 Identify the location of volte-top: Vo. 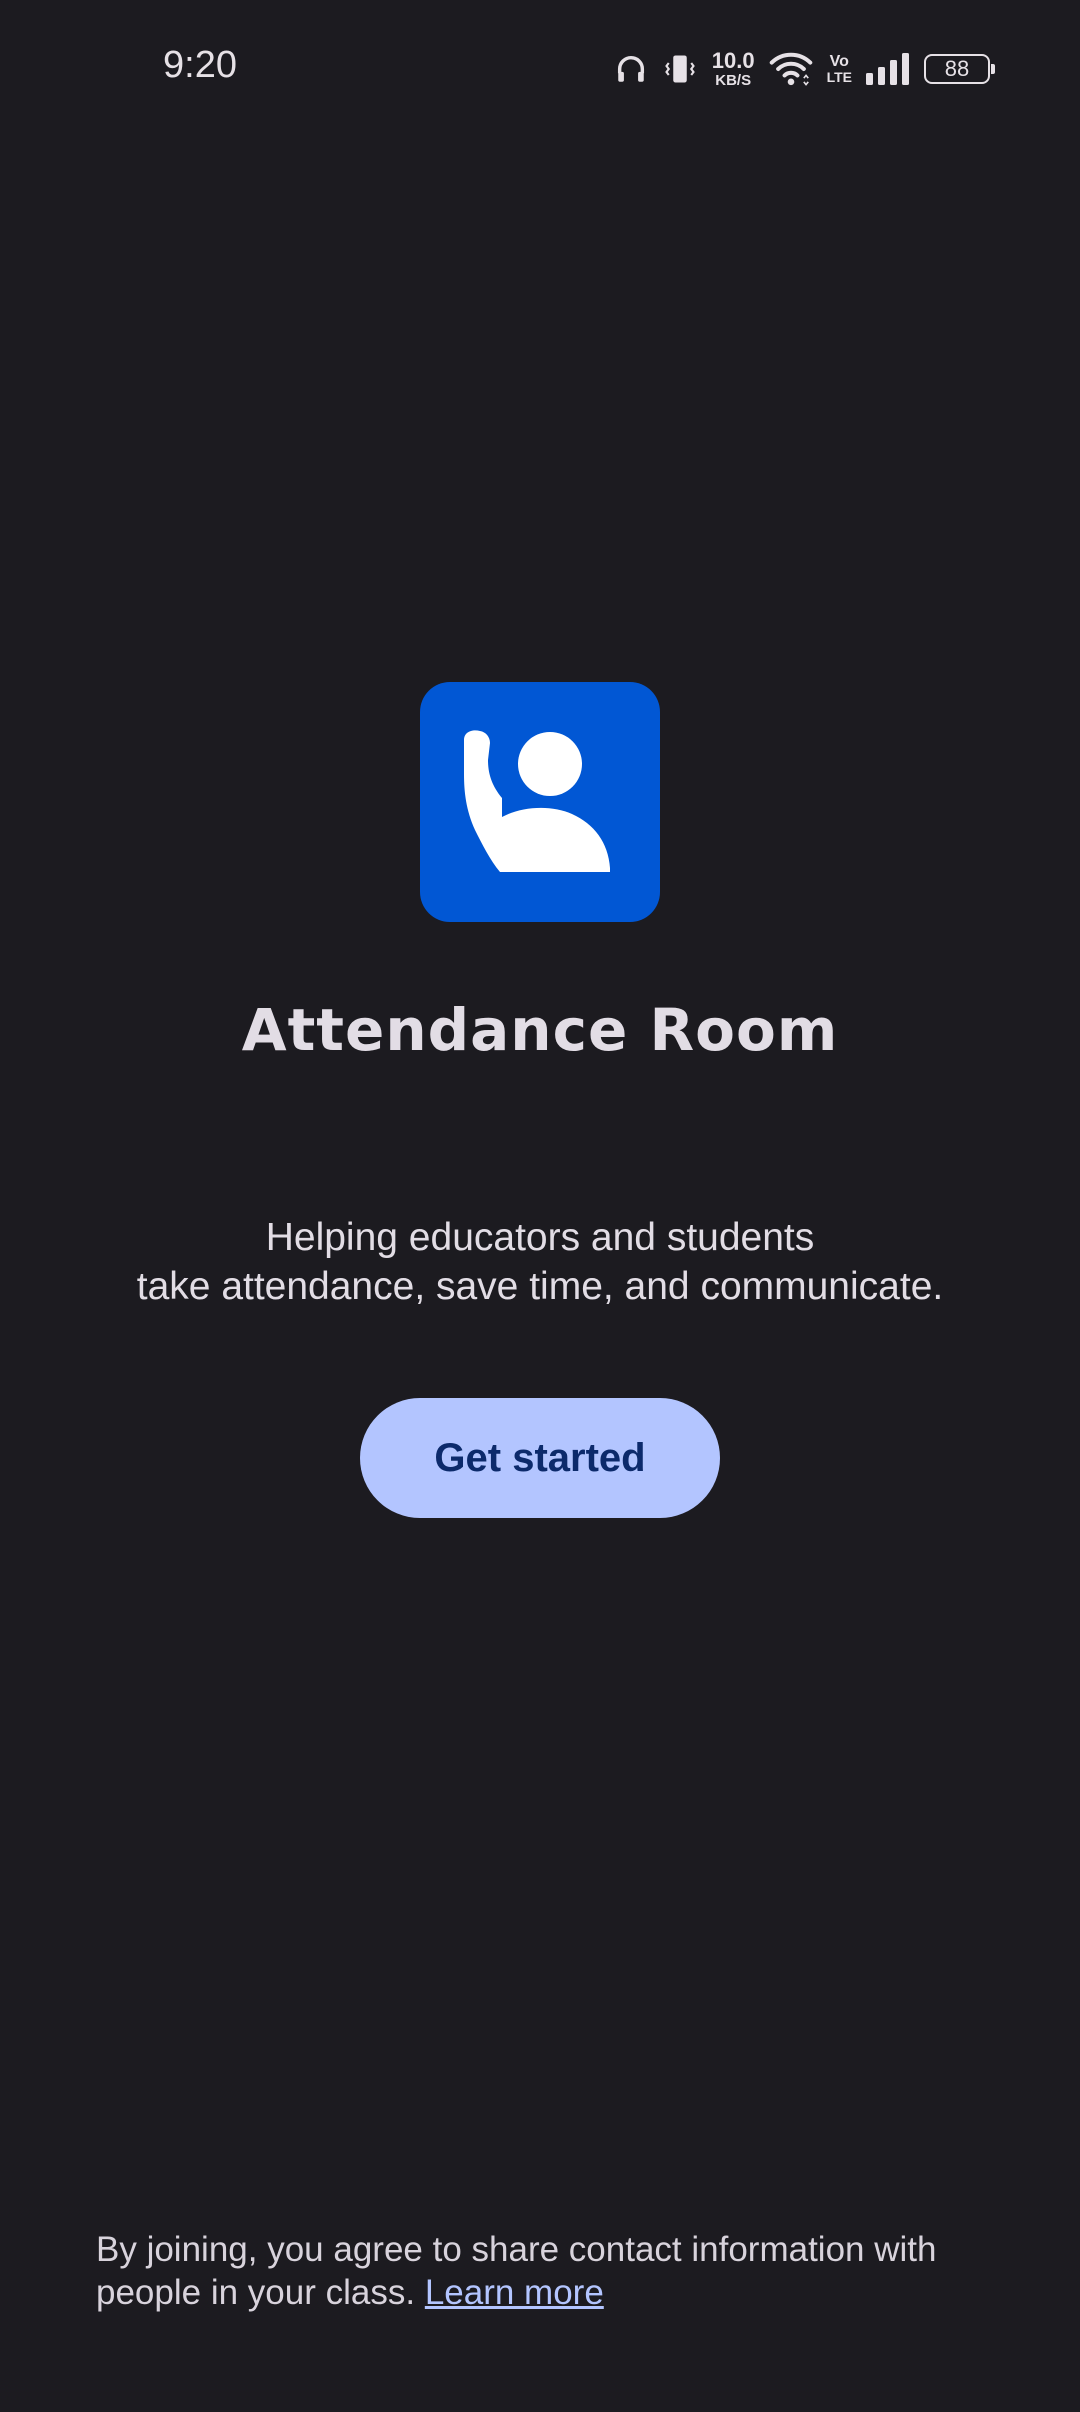
(839, 61).